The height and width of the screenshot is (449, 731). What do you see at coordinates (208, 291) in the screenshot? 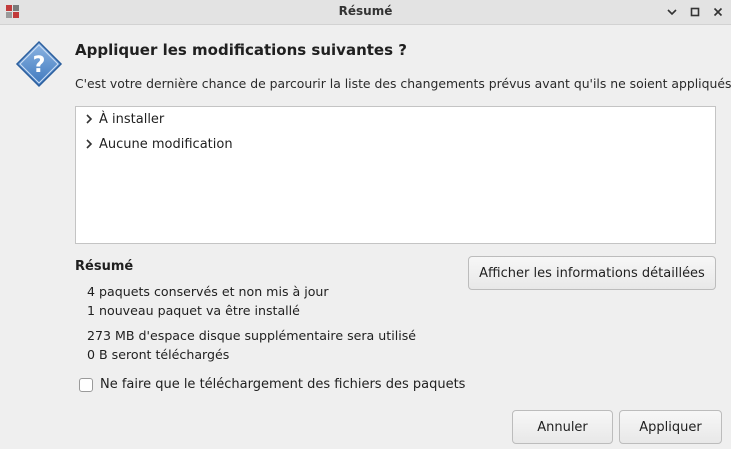
I see `summary-line: 4 paquets conservés et non mis à jour` at bounding box center [208, 291].